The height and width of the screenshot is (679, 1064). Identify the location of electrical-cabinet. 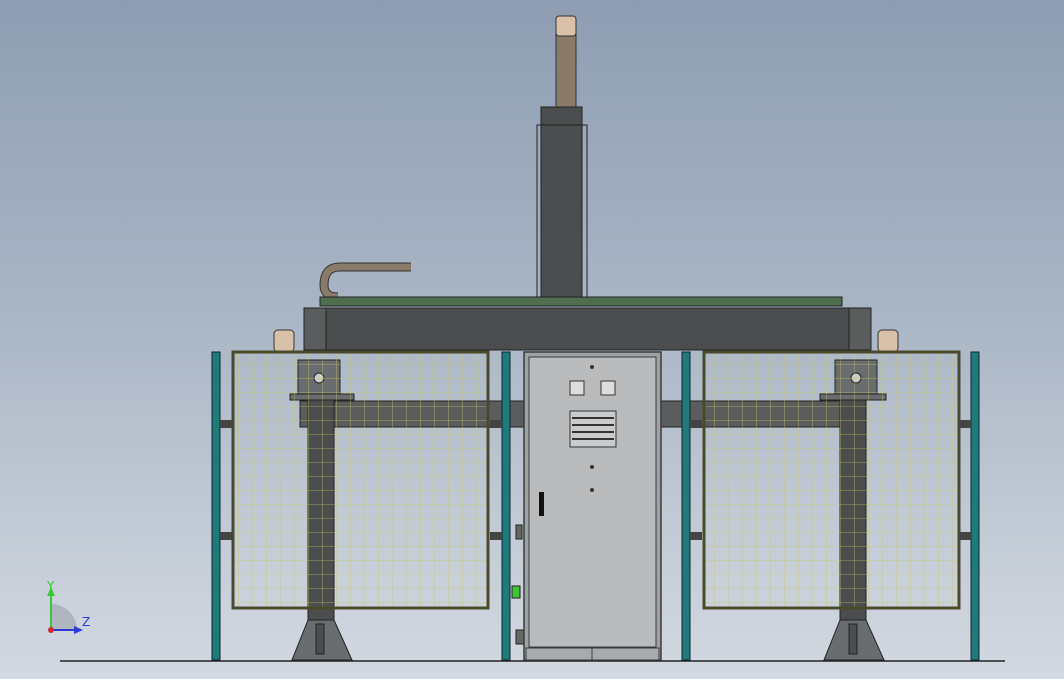
(592, 506).